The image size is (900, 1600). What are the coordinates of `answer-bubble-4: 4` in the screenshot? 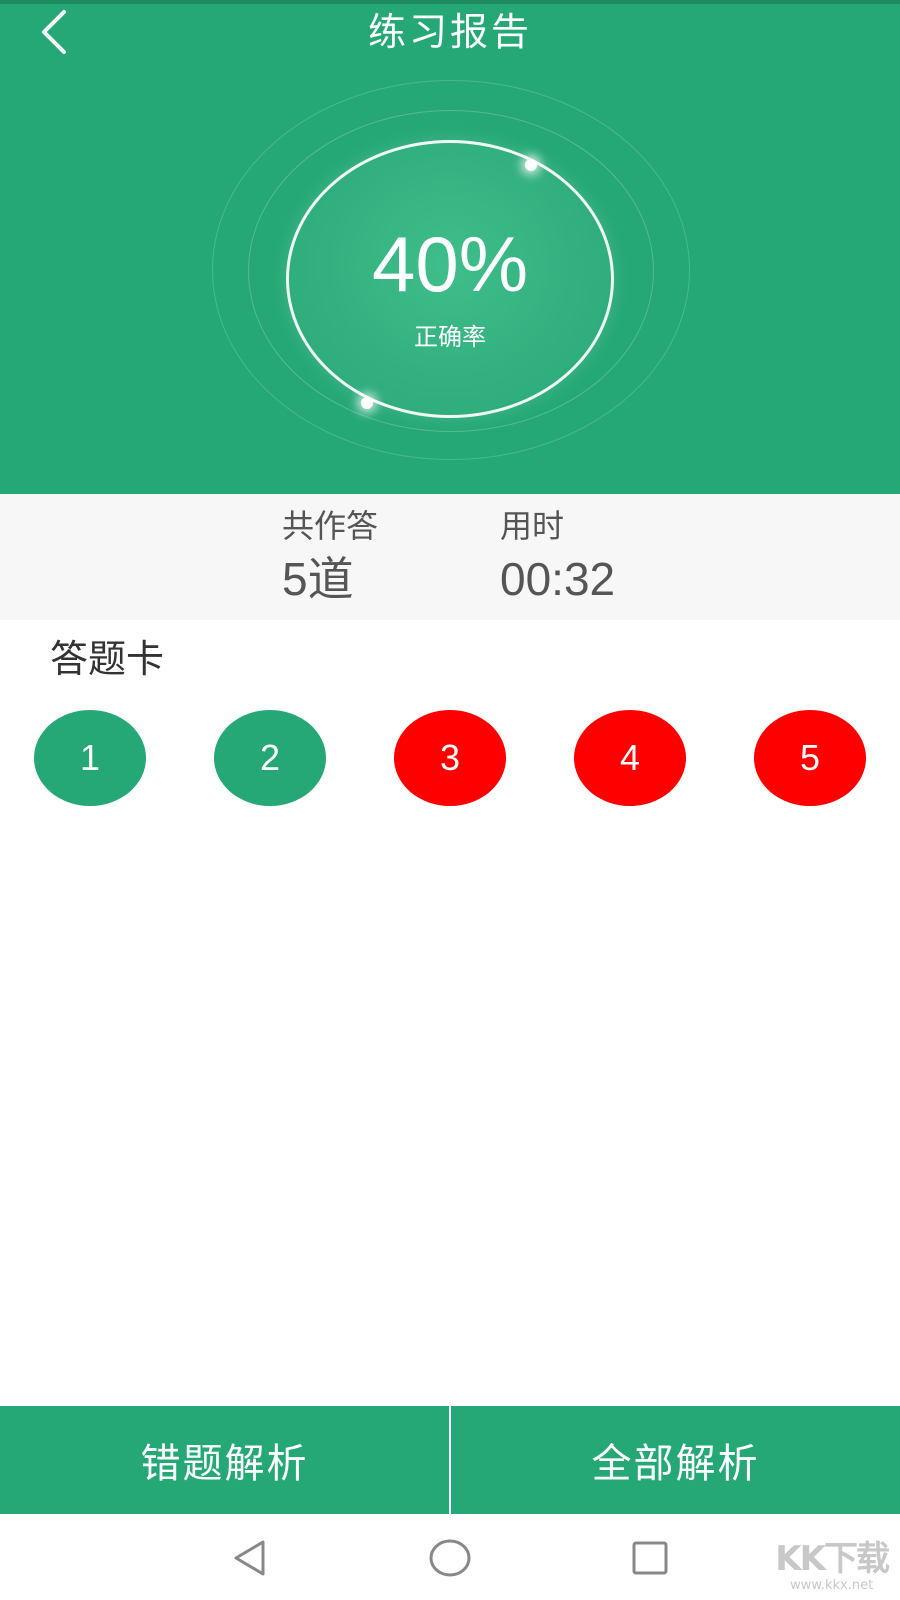 It's located at (630, 758).